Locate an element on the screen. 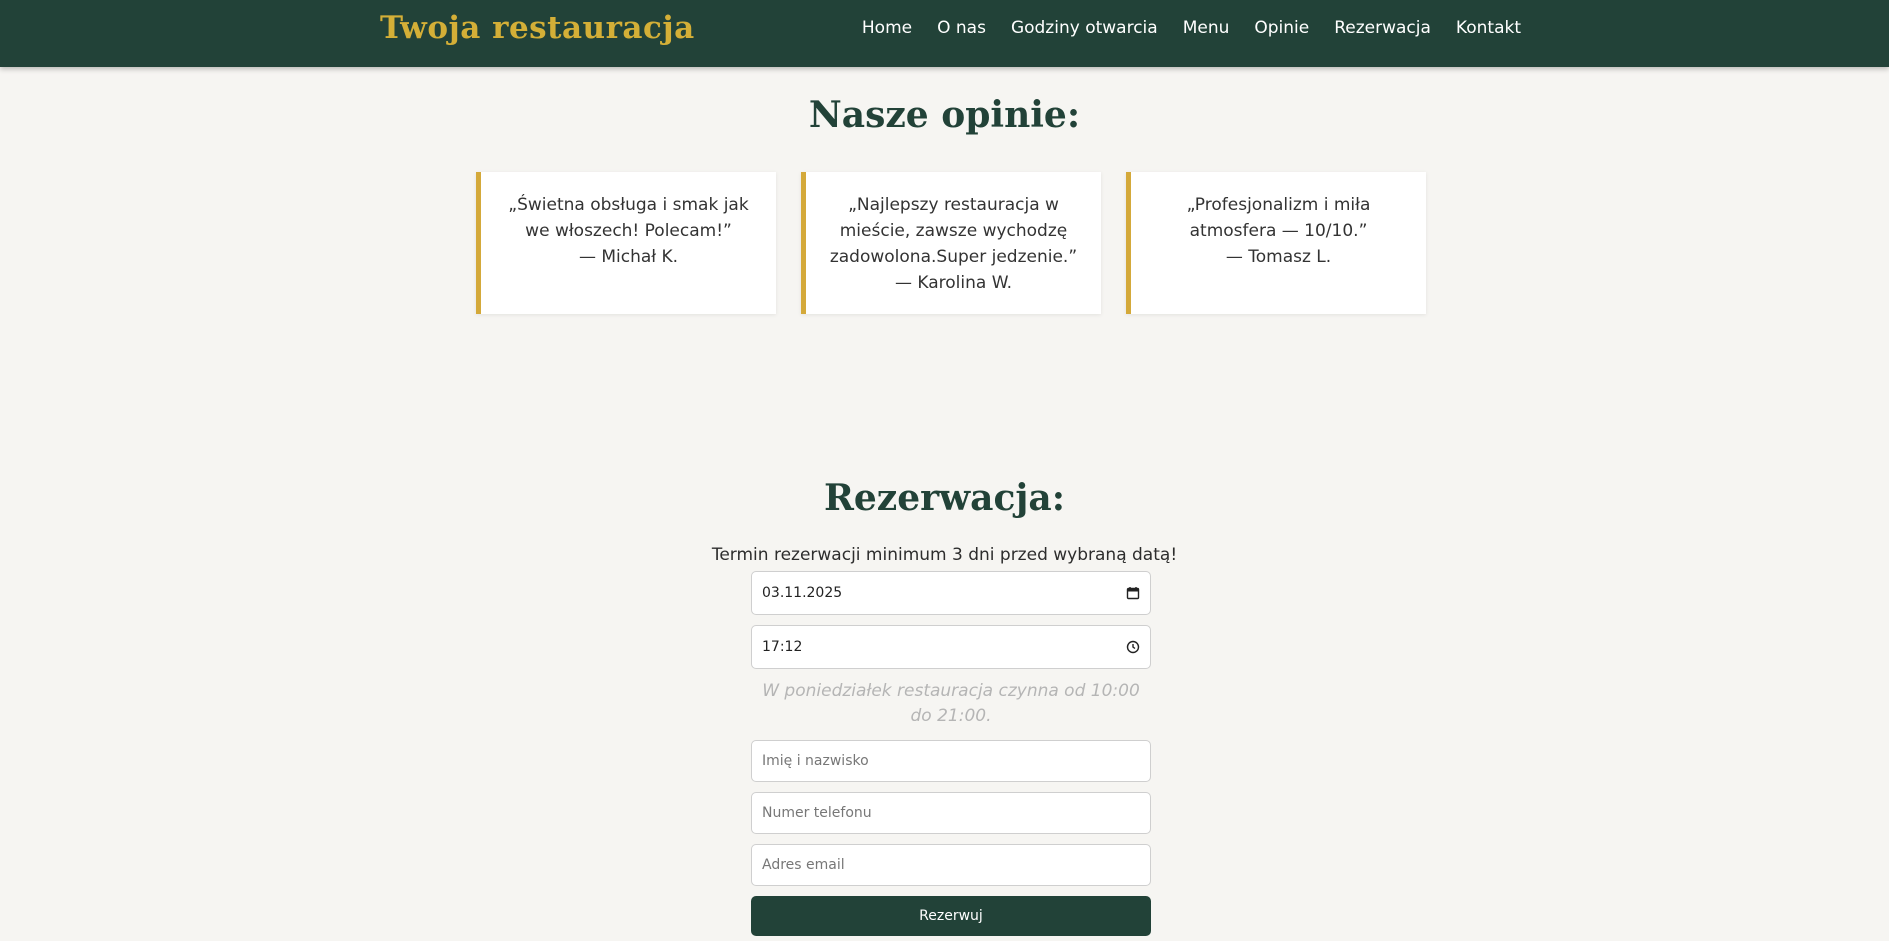  nav-contact: Kontakt is located at coordinates (1488, 28).